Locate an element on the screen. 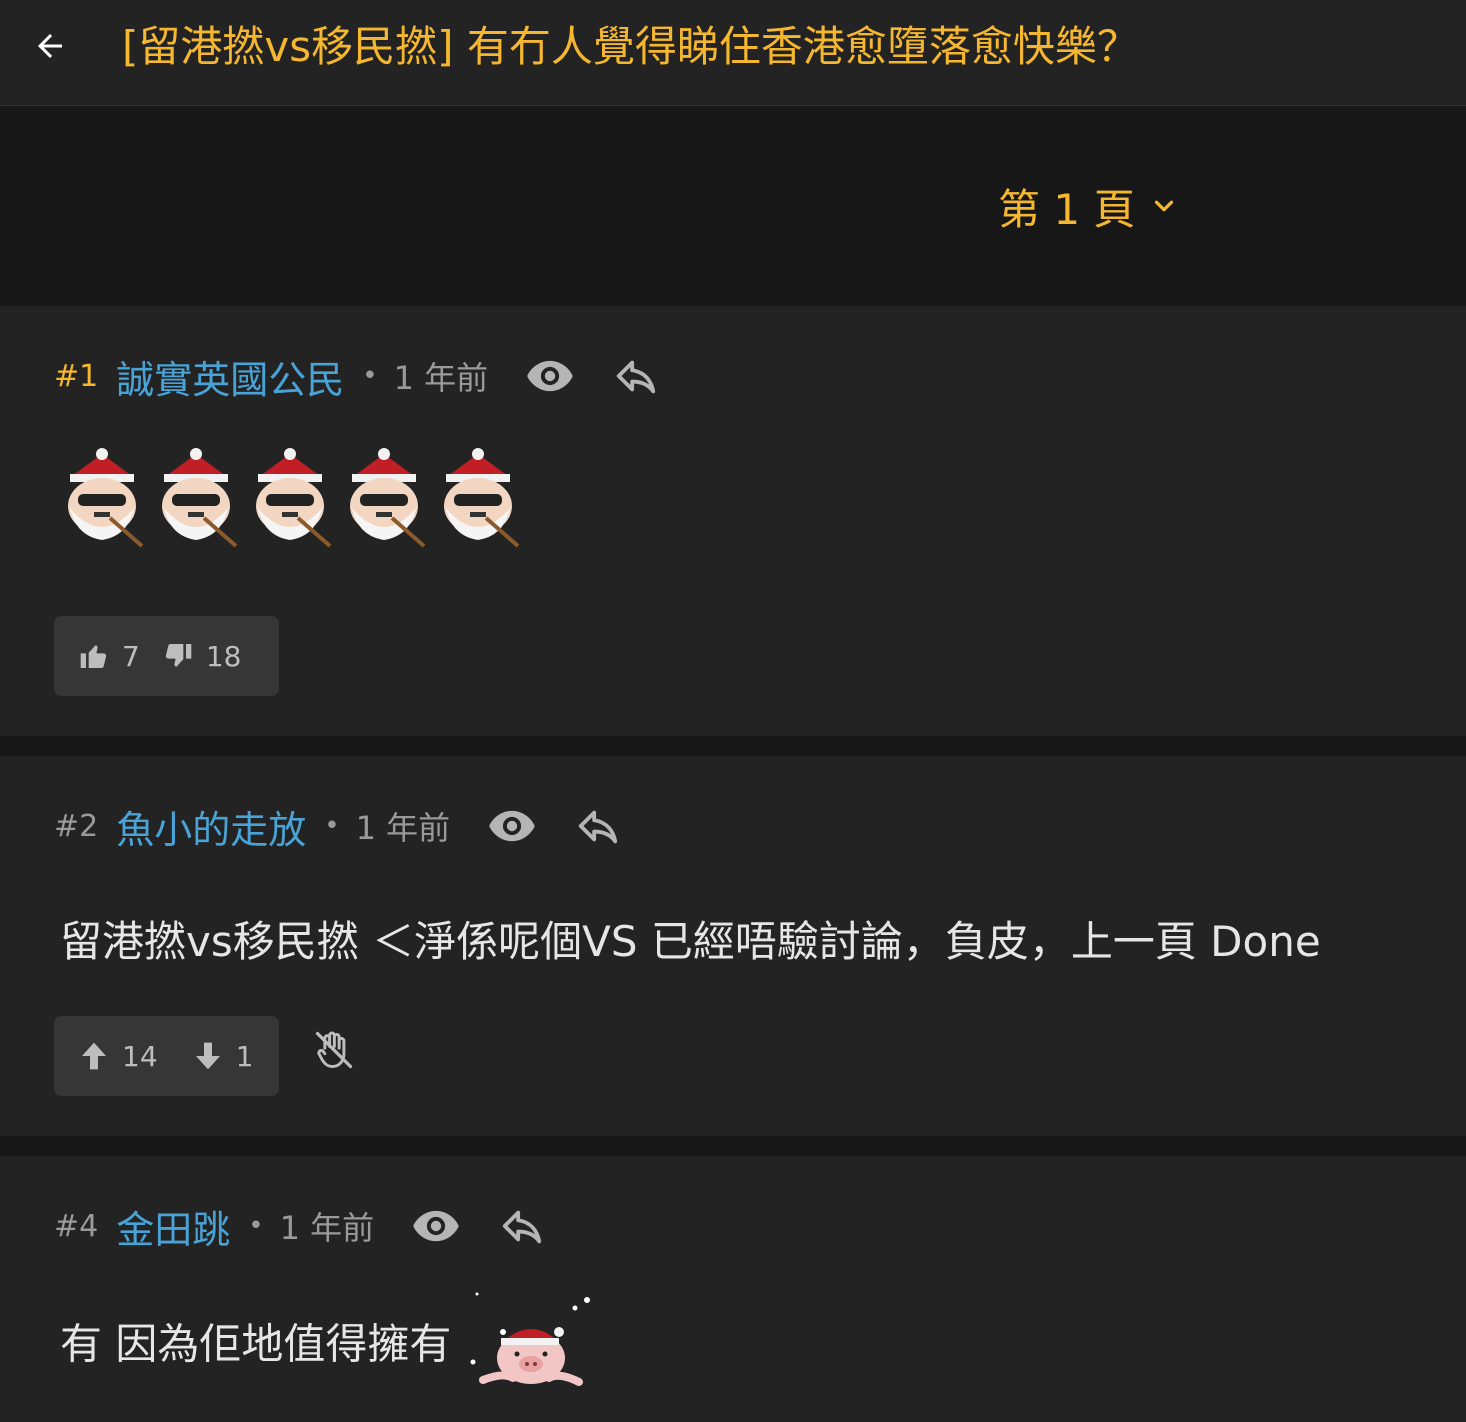 The height and width of the screenshot is (1422, 1466). arrow-left-icon is located at coordinates (50, 46).